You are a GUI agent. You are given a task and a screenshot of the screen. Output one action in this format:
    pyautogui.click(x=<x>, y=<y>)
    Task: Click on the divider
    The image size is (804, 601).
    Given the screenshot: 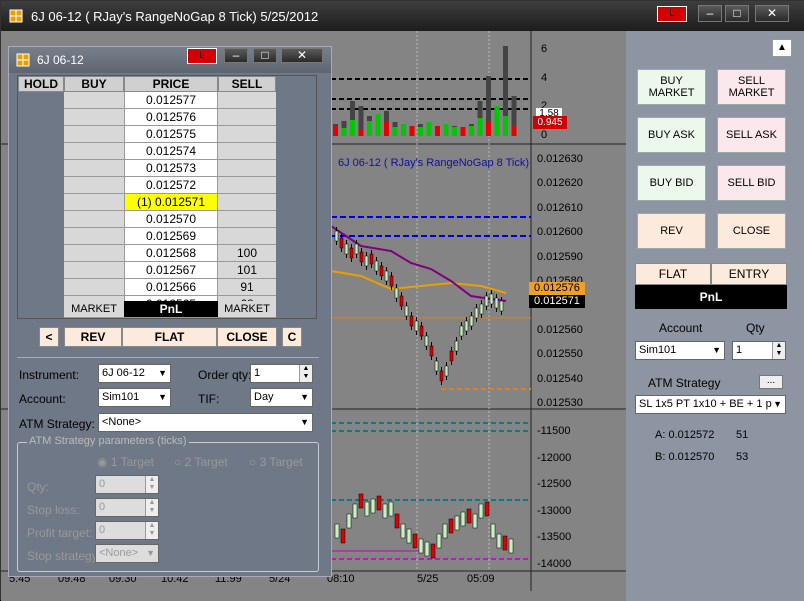 What is the action you would take?
    pyautogui.click(x=168, y=357)
    